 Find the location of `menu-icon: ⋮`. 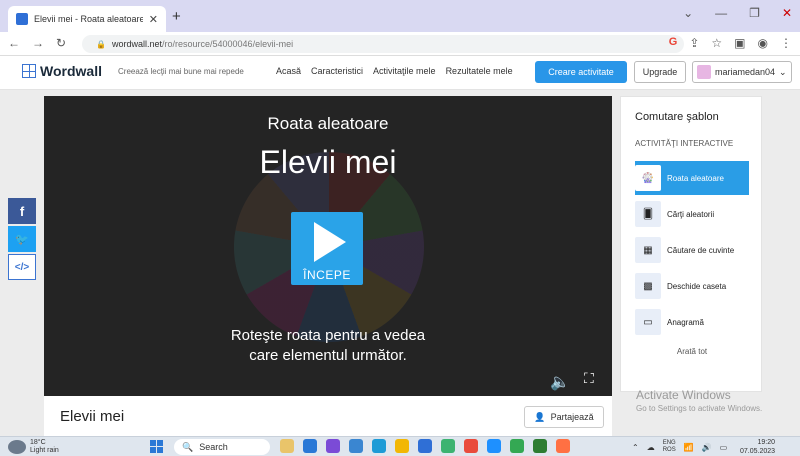

menu-icon: ⋮ is located at coordinates (786, 43).